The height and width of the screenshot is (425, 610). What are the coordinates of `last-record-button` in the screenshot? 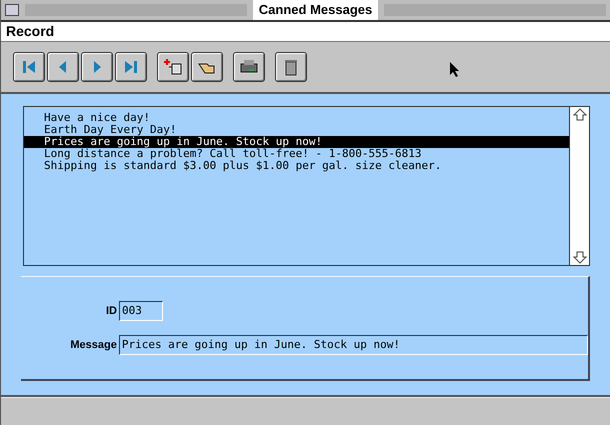 It's located at (131, 67).